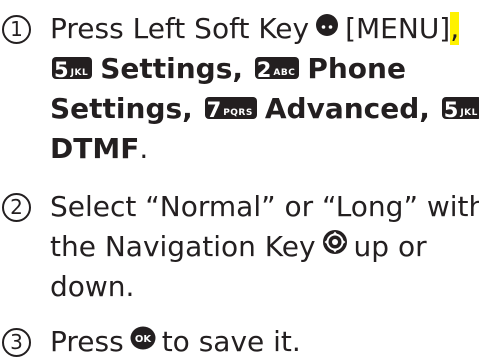 Image resolution: width=479 pixels, height=363 pixels. I want to click on step-3-line-1: Press OK to save it., so click(175, 342).